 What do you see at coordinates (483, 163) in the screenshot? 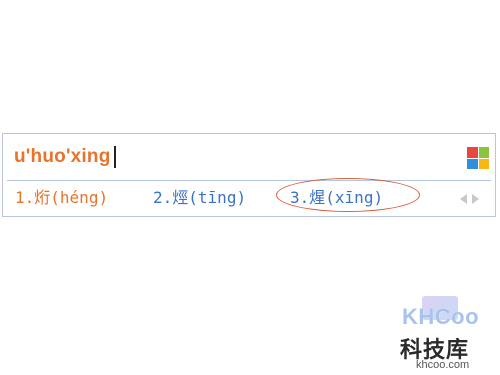
I see `logo-quad-yellow` at bounding box center [483, 163].